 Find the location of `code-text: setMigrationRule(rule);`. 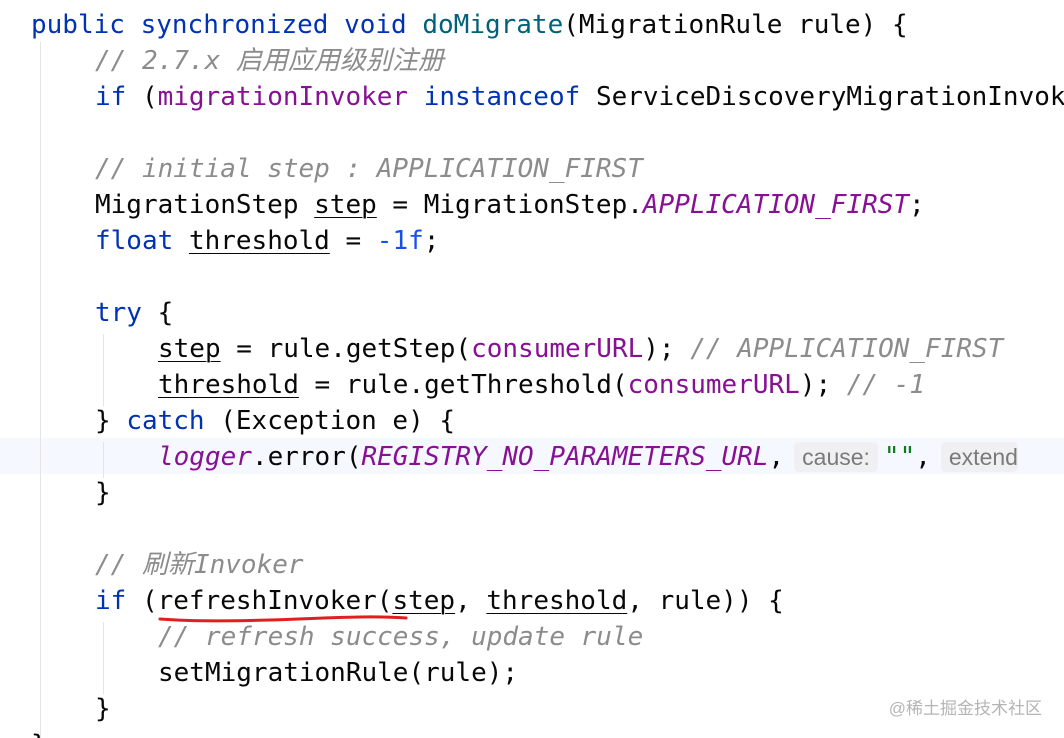

code-text: setMigrationRule(rule); is located at coordinates (338, 673).